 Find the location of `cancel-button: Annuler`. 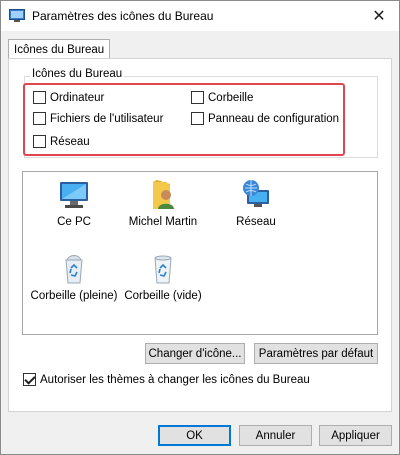

cancel-button: Annuler is located at coordinates (275, 435).